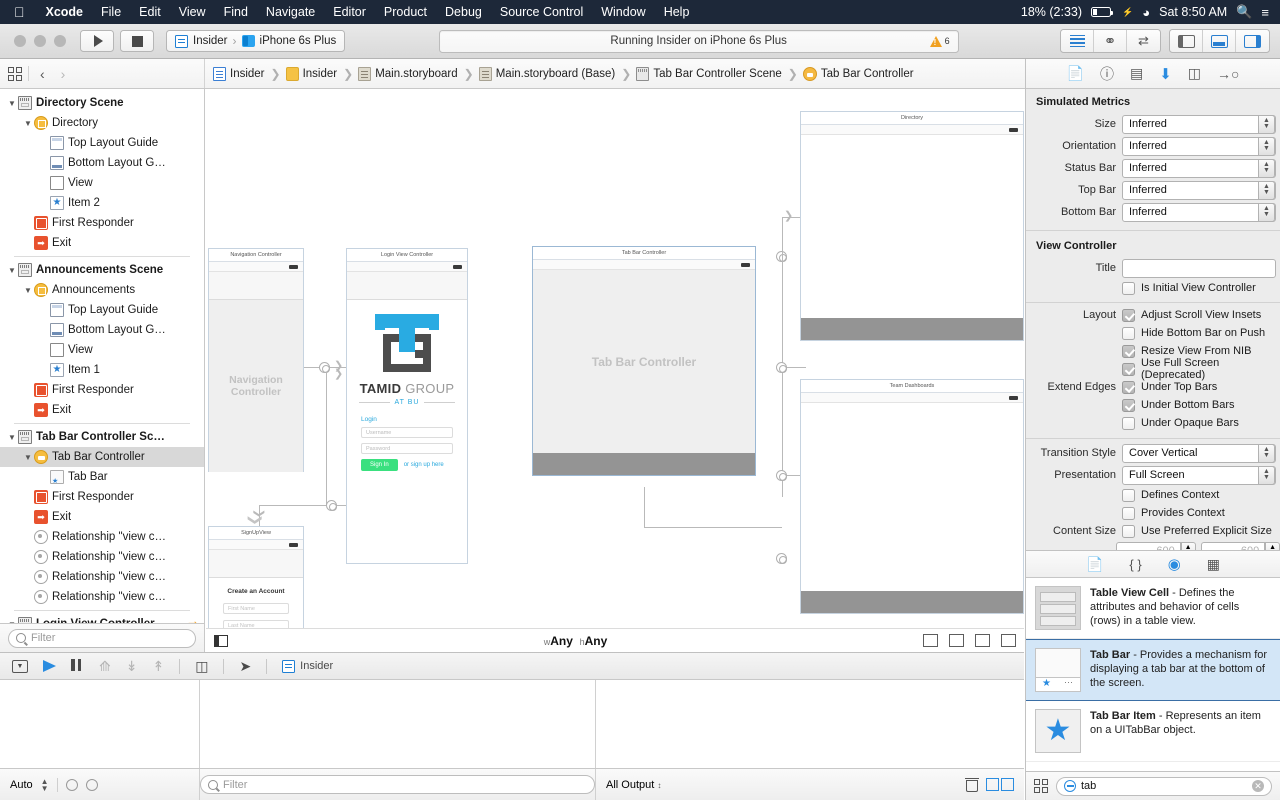  I want to click on toggle-utilities-button, so click(1252, 41).